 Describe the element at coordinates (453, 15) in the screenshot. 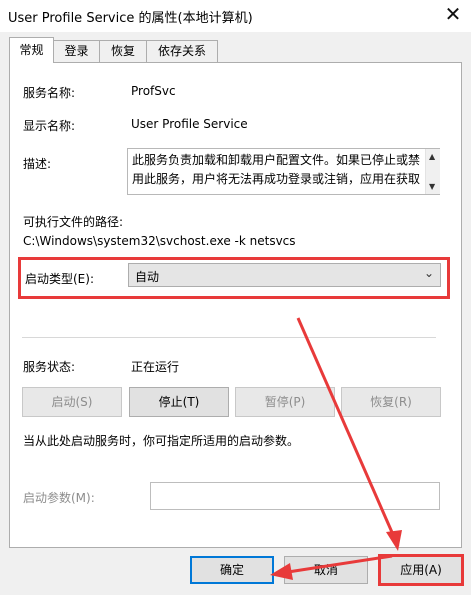

I see `close-icon: ✕` at that location.